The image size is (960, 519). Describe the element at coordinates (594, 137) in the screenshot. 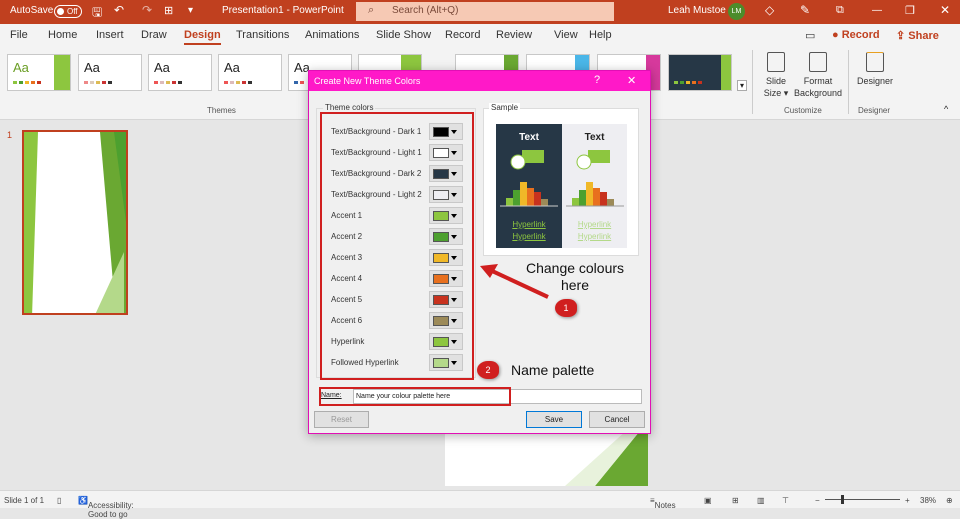

I see `sample-text-light: Text` at that location.